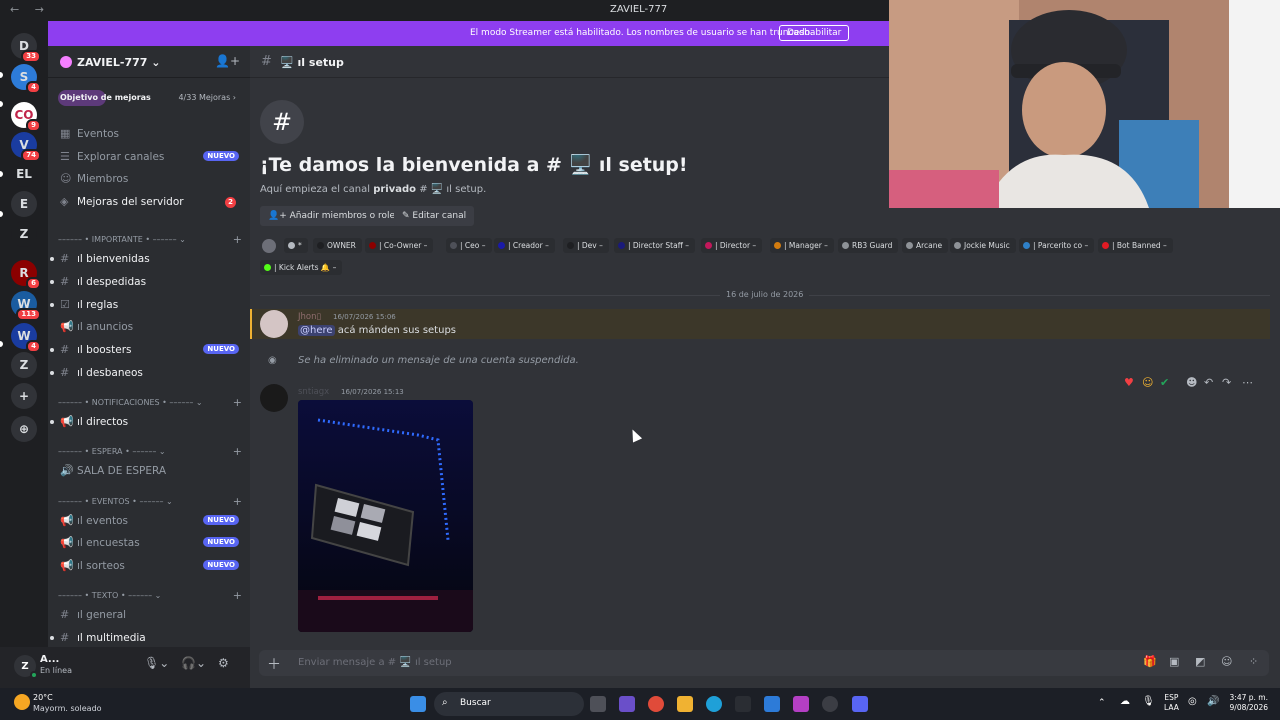 This screenshot has width=1280, height=720. What do you see at coordinates (1129, 382) in the screenshot?
I see `heart-reaction-icon: ♥` at bounding box center [1129, 382].